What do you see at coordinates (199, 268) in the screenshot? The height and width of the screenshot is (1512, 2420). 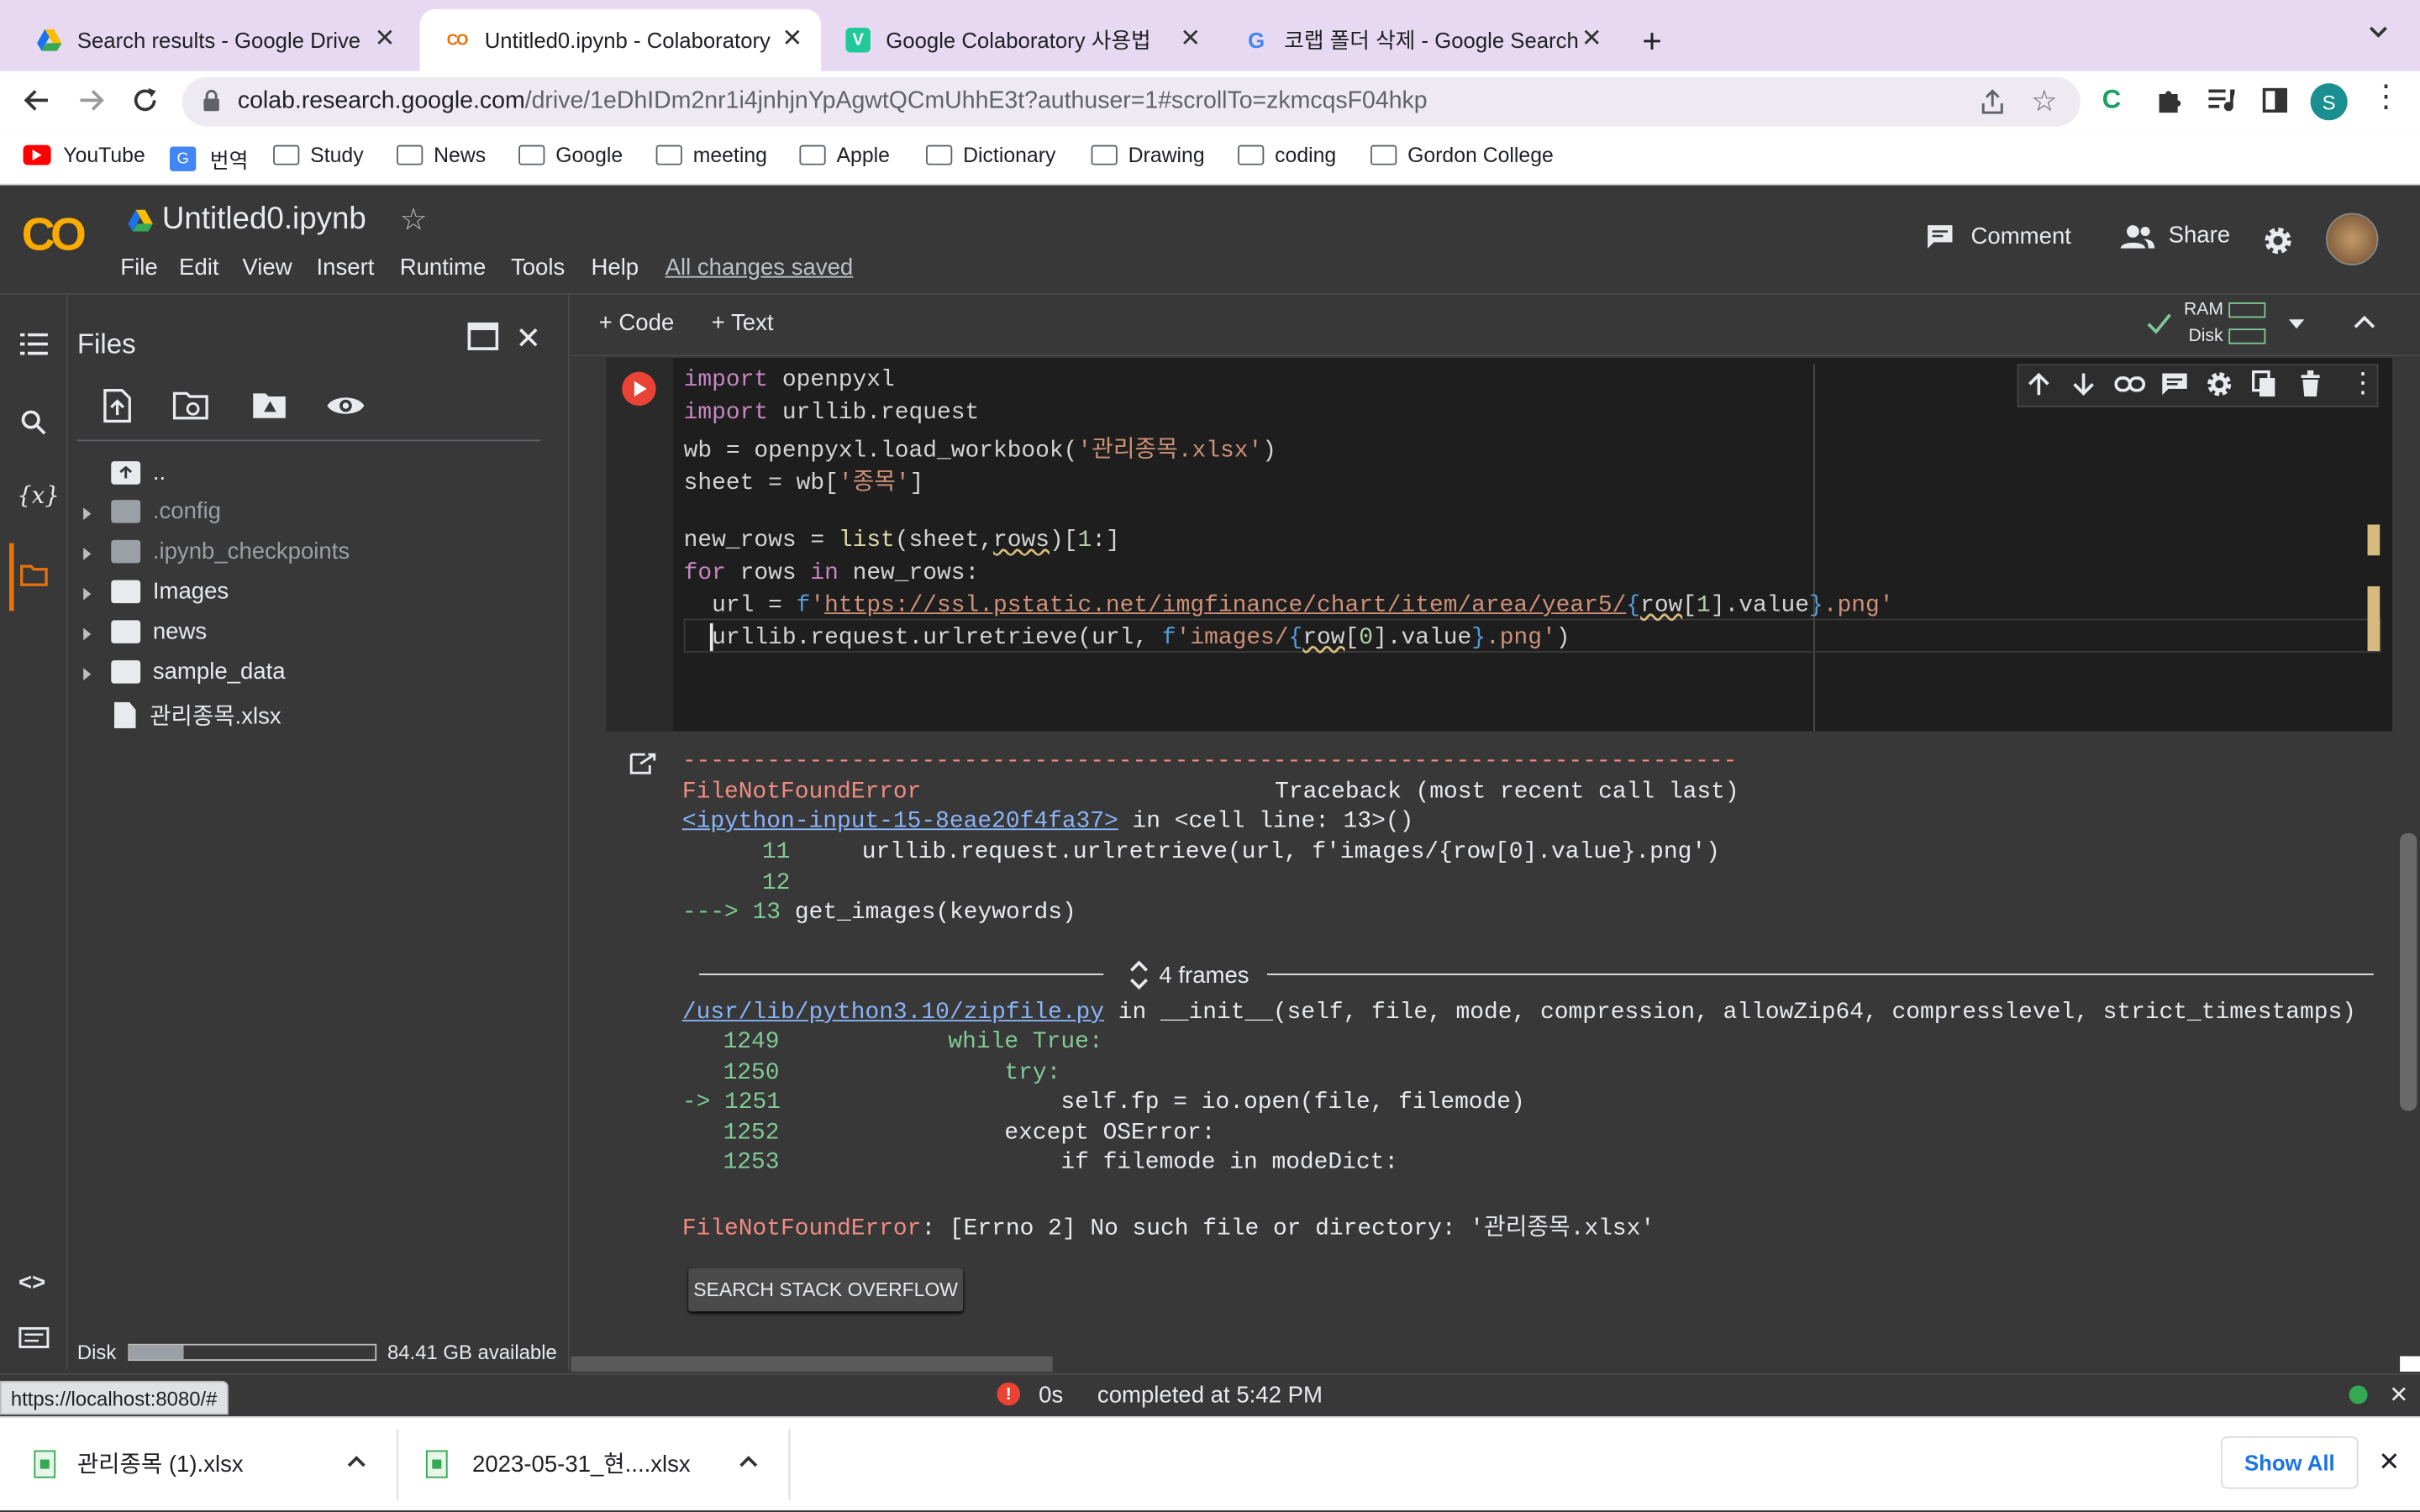 I see `menu-edit: Edit` at bounding box center [199, 268].